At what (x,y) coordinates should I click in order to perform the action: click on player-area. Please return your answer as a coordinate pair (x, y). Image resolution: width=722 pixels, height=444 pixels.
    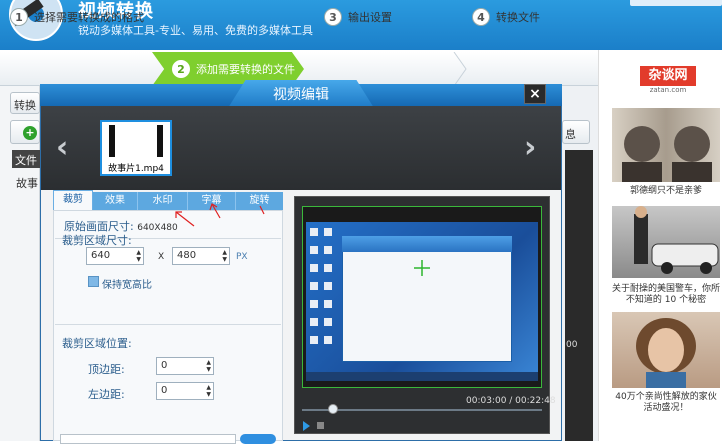
    Looking at the image, I should click on (579, 295).